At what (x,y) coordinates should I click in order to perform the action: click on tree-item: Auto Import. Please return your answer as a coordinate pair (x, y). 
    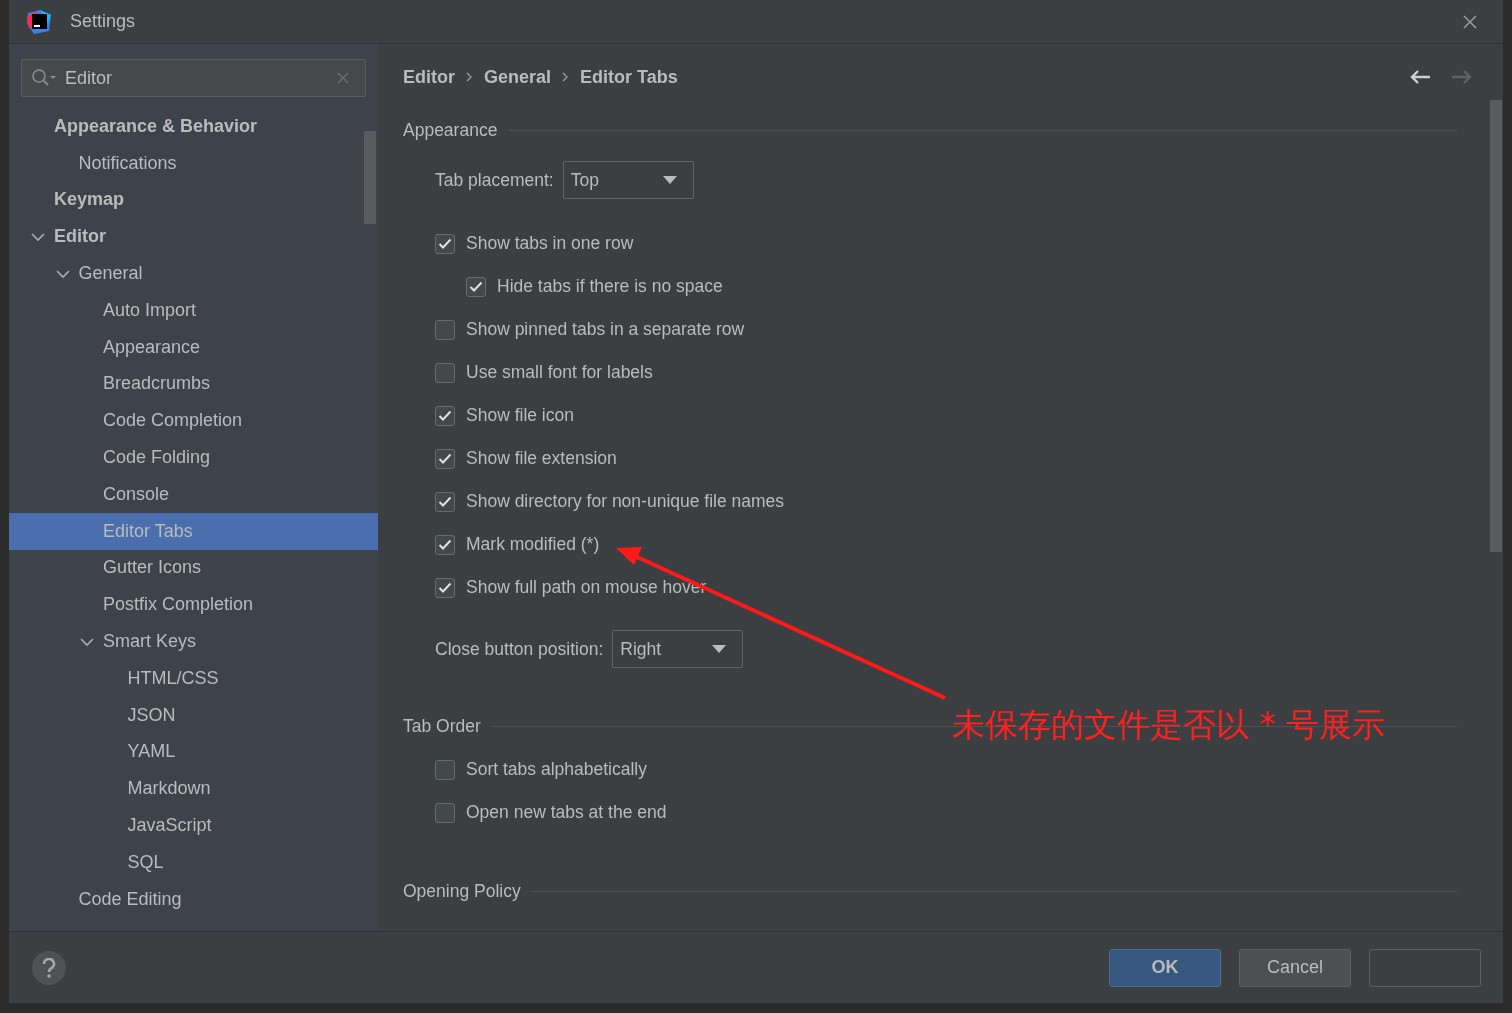
    Looking at the image, I should click on (193, 310).